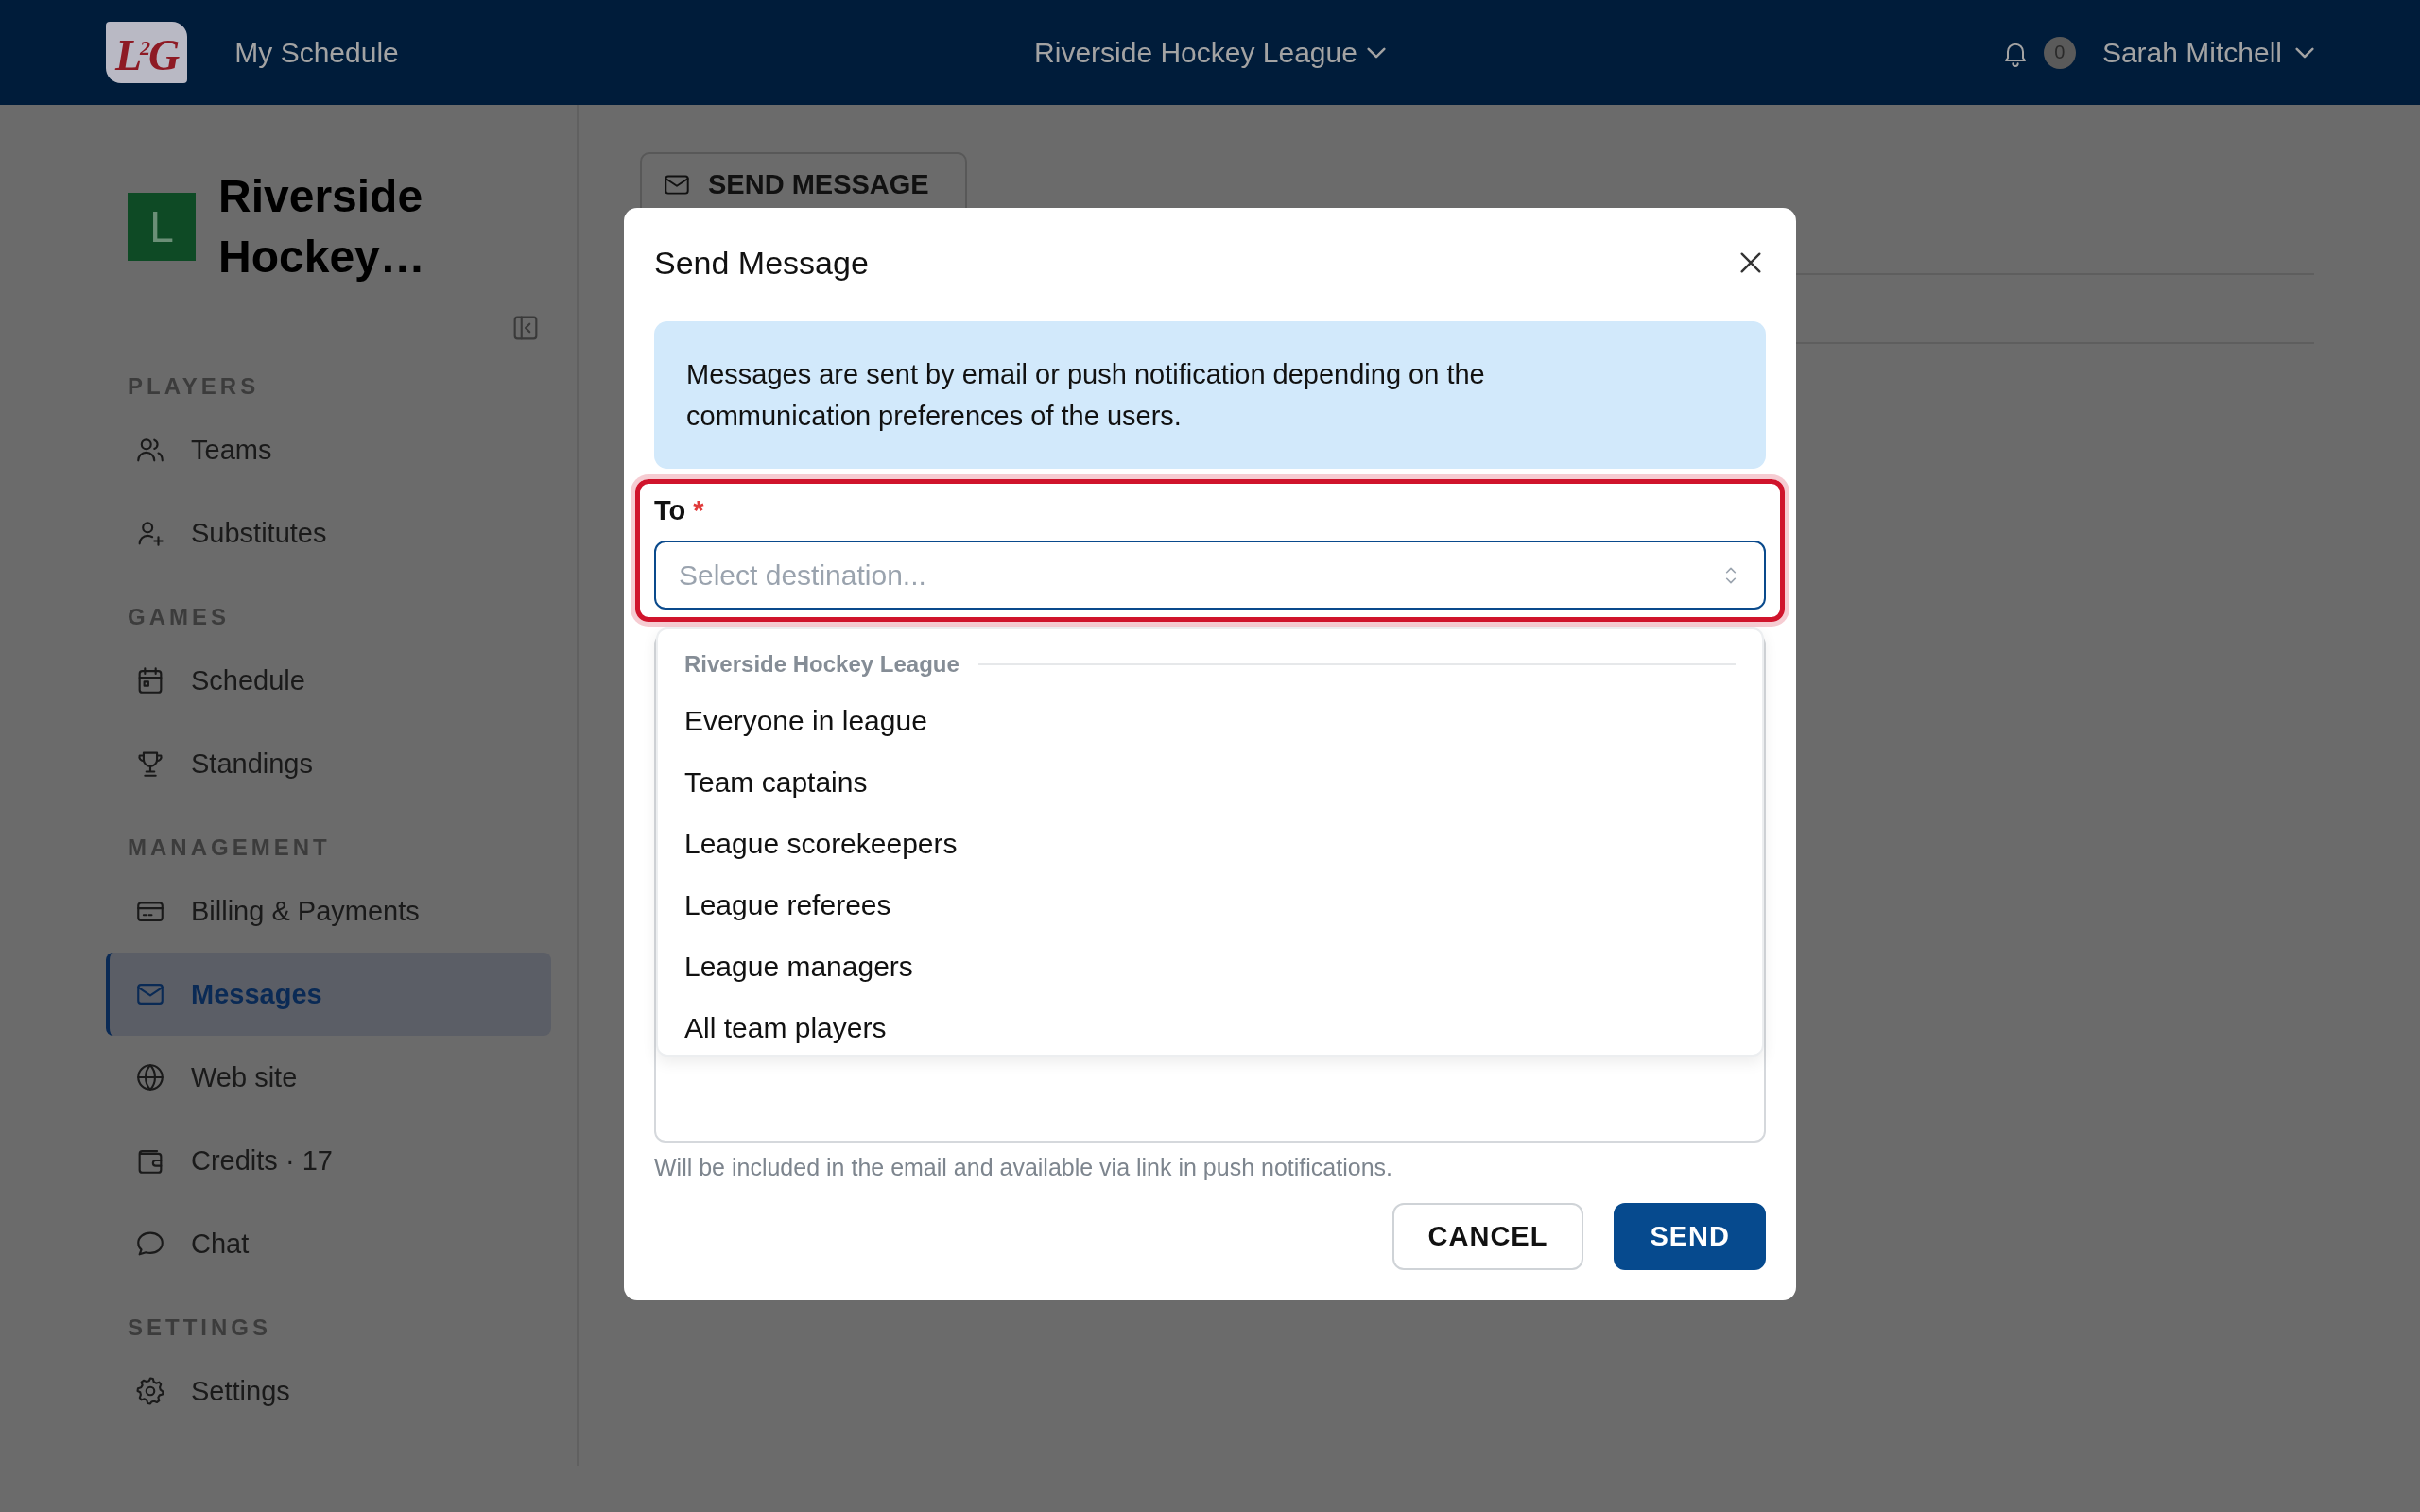 This screenshot has width=2420, height=1512. I want to click on info-banner: Messages are sent by email or push notification depending on the communication preferences of the users., so click(1210, 395).